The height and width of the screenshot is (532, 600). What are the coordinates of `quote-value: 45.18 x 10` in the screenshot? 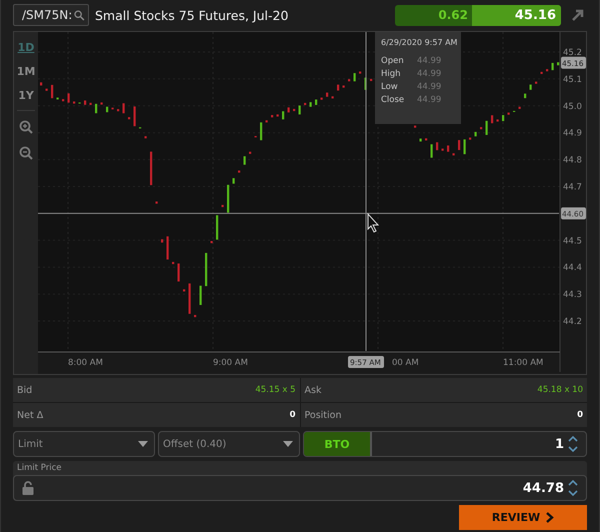 It's located at (560, 390).